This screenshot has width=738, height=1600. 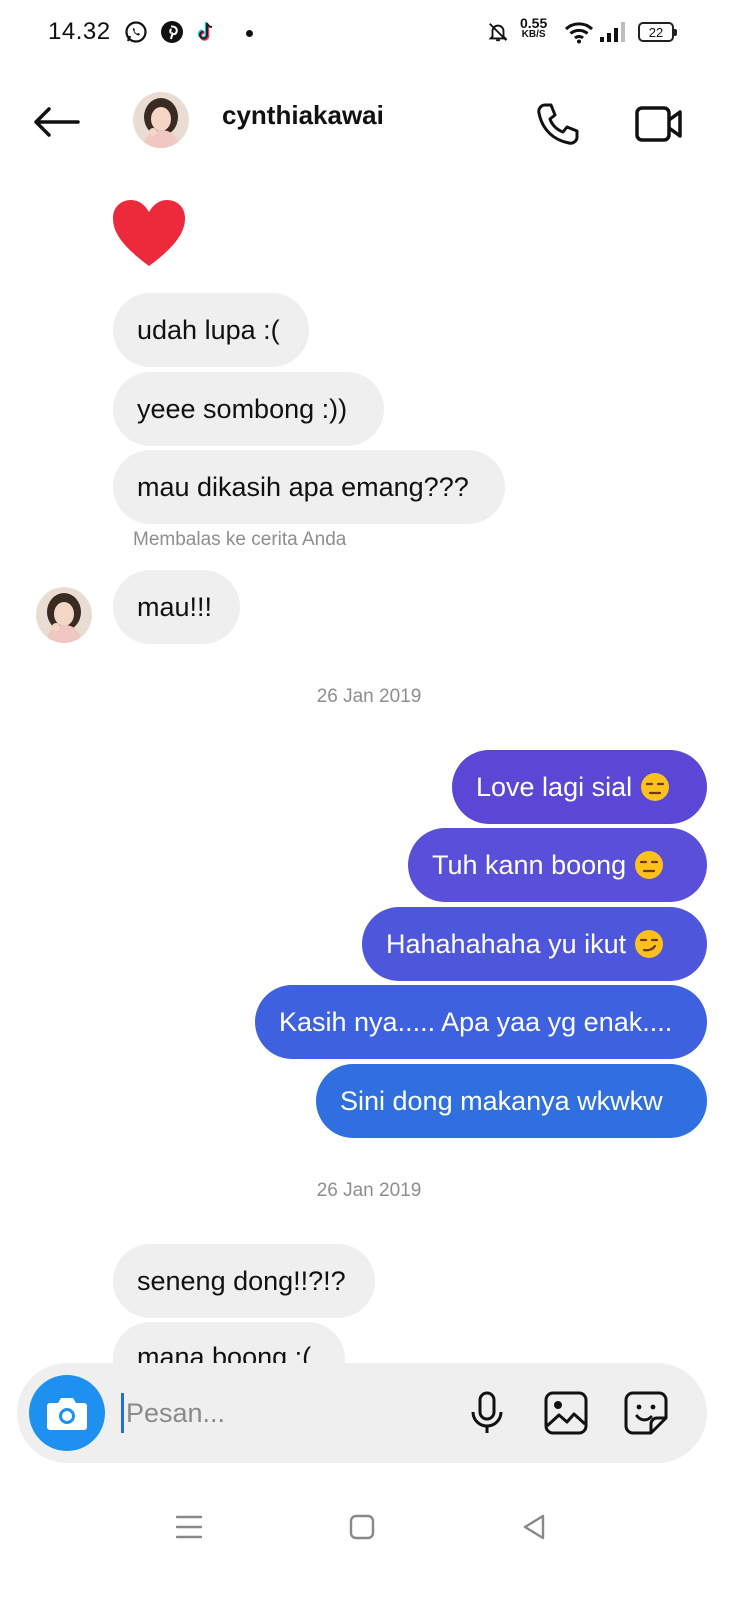 I want to click on microphone-icon, so click(x=487, y=1412).